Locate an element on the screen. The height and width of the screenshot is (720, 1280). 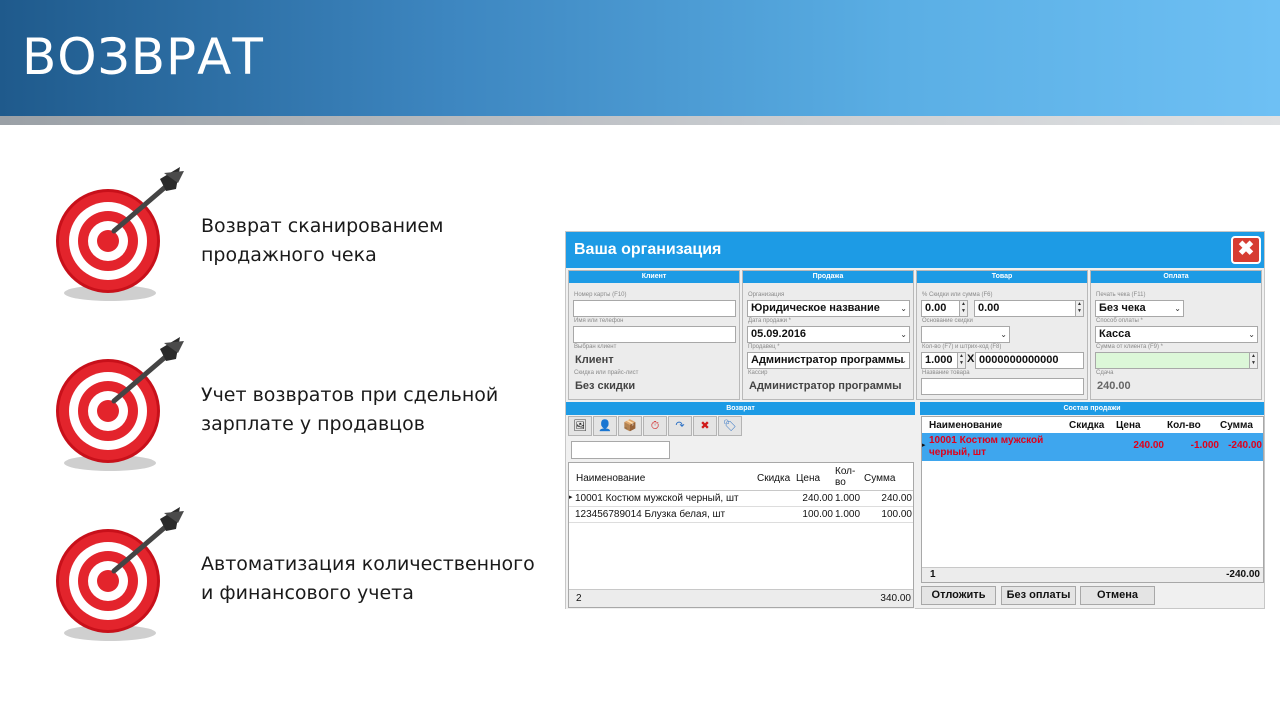
payment-panel-header: Оплата is located at coordinates (1176, 277).